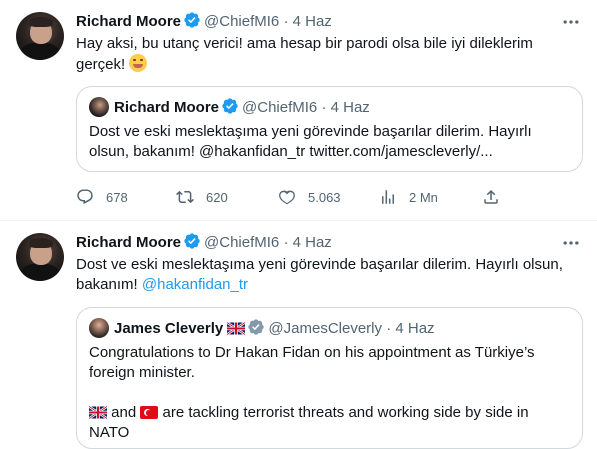 The width and height of the screenshot is (597, 449). I want to click on quoted-tweet-header: James Cleverly @JamesCleverly · 4 Haz, so click(262, 330).